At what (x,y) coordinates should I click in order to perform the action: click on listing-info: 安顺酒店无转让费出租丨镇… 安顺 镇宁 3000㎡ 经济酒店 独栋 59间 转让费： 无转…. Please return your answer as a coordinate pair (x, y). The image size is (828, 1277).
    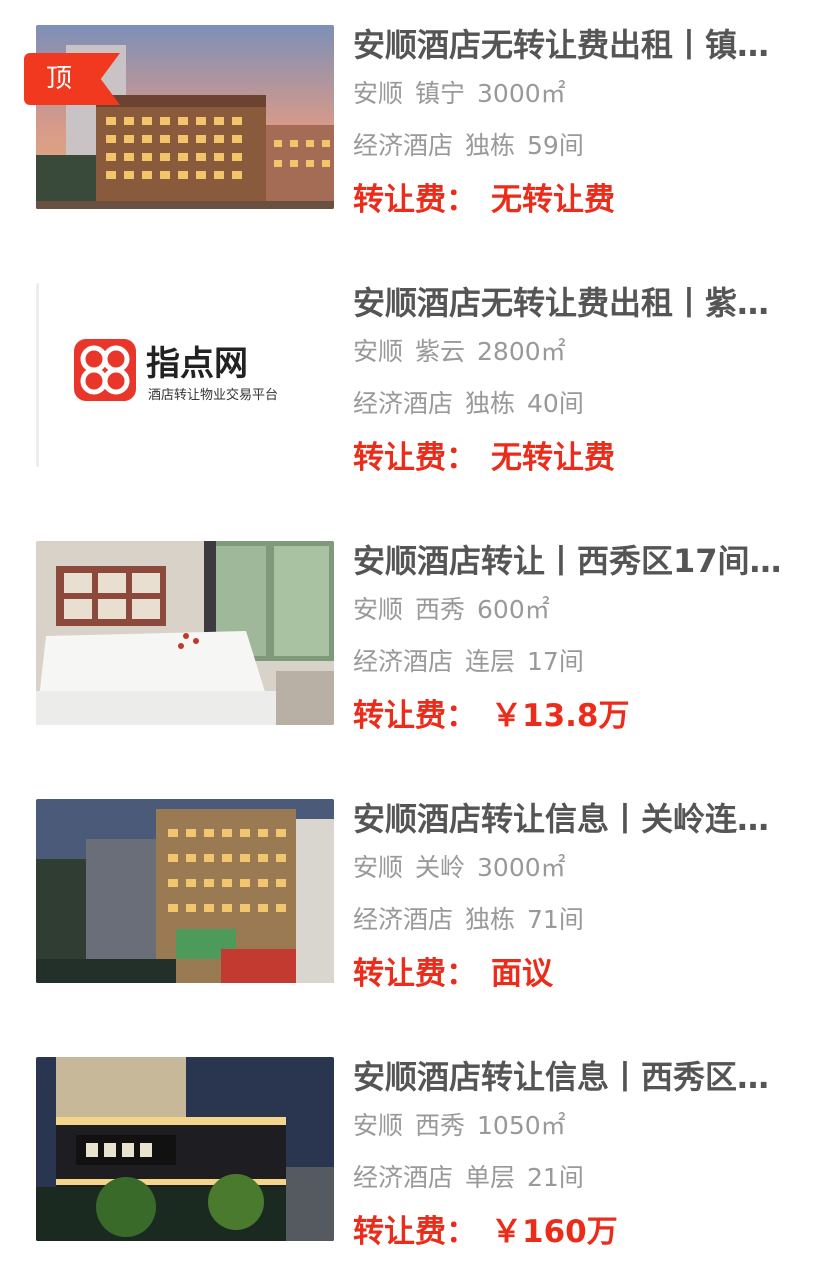
    Looking at the image, I should click on (575, 122).